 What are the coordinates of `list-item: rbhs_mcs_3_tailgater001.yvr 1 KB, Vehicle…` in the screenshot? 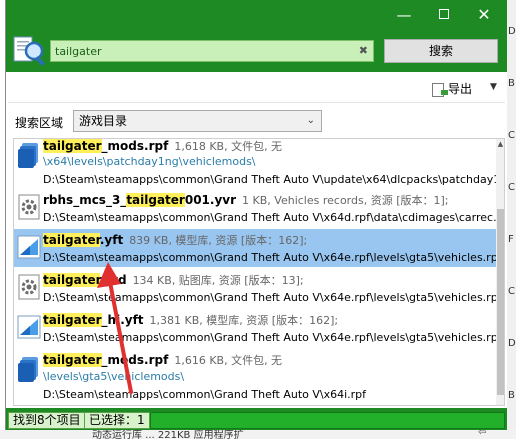 It's located at (259, 208).